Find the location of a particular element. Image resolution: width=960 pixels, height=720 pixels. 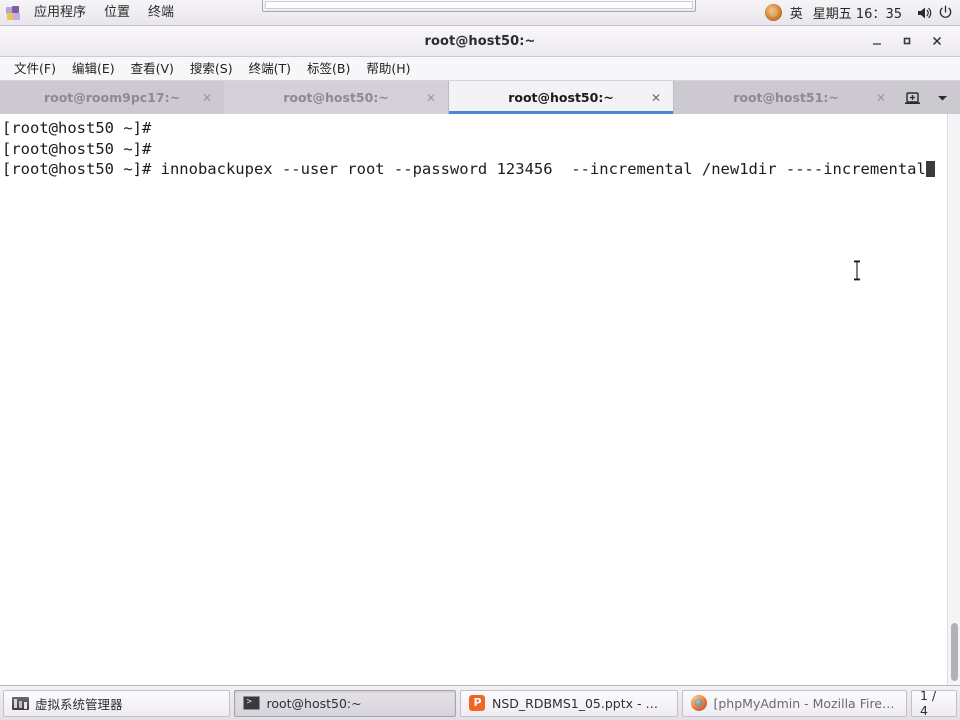

menu-view: 查看(V) is located at coordinates (152, 69).